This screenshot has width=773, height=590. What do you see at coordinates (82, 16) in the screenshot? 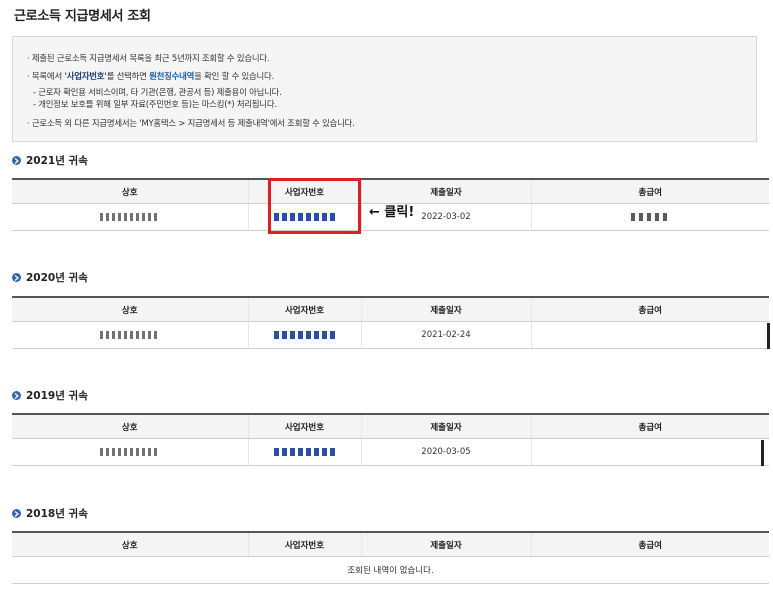
I see `page-title: 근로소득 지급명세서 조회` at bounding box center [82, 16].